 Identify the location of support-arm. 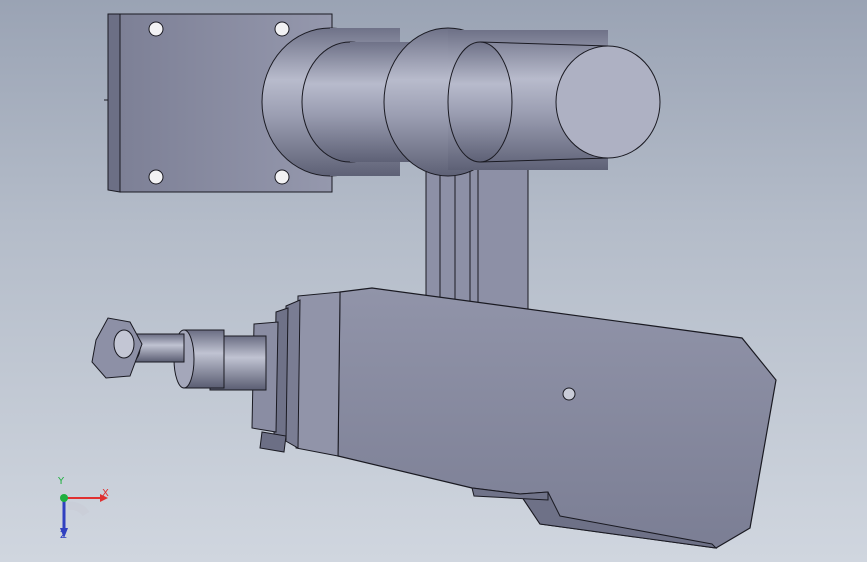
(477, 238).